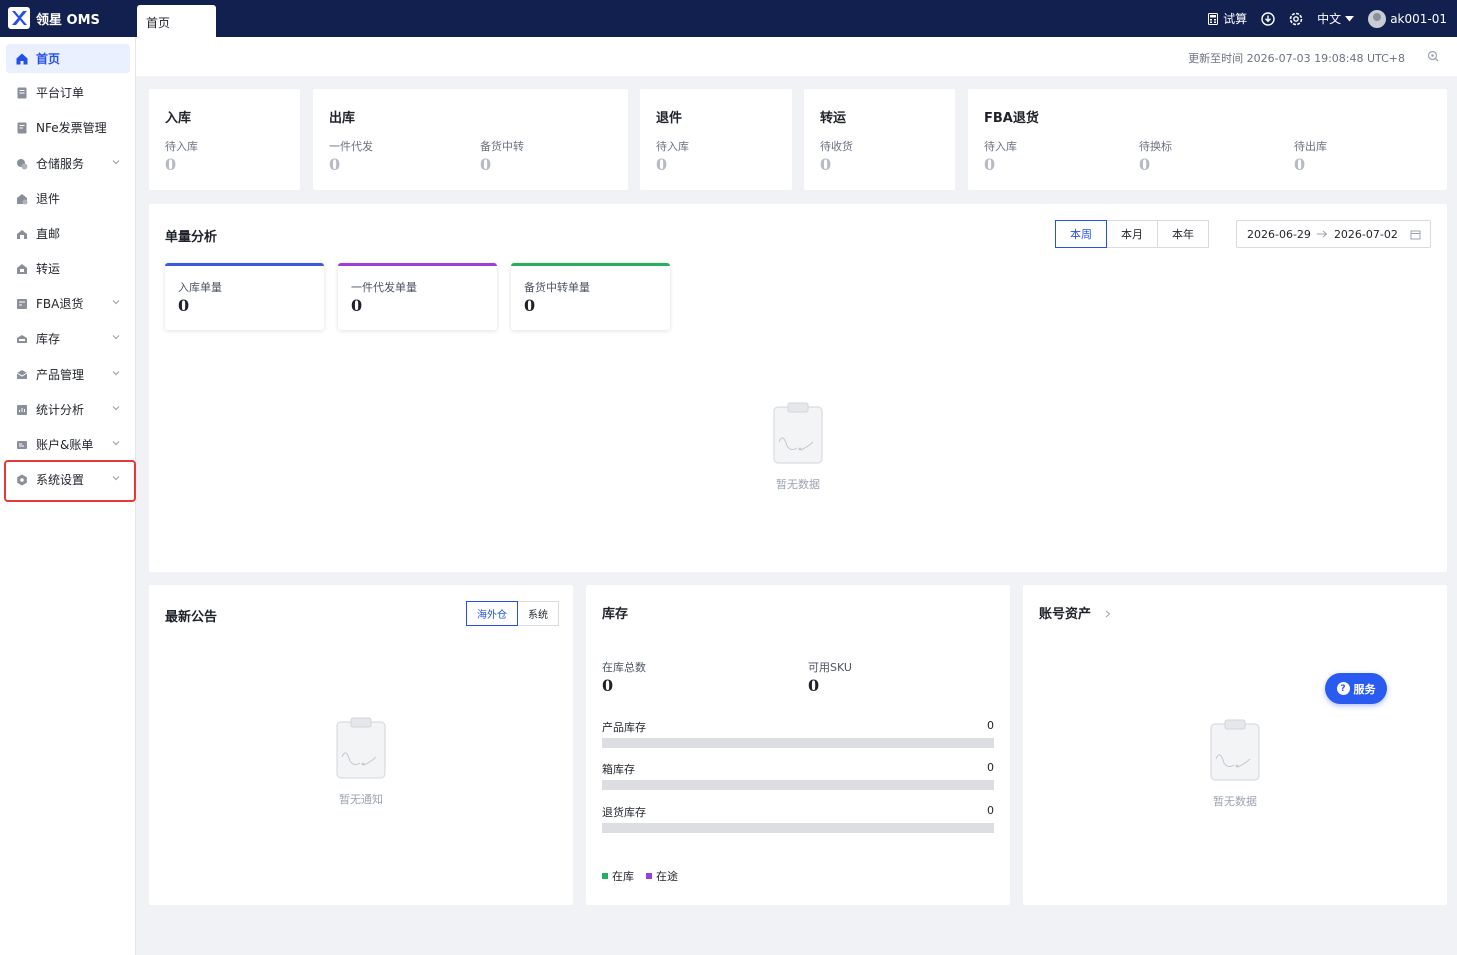 This screenshot has width=1457, height=955. I want to click on announcements-empty-text: 暂无通知, so click(361, 799).